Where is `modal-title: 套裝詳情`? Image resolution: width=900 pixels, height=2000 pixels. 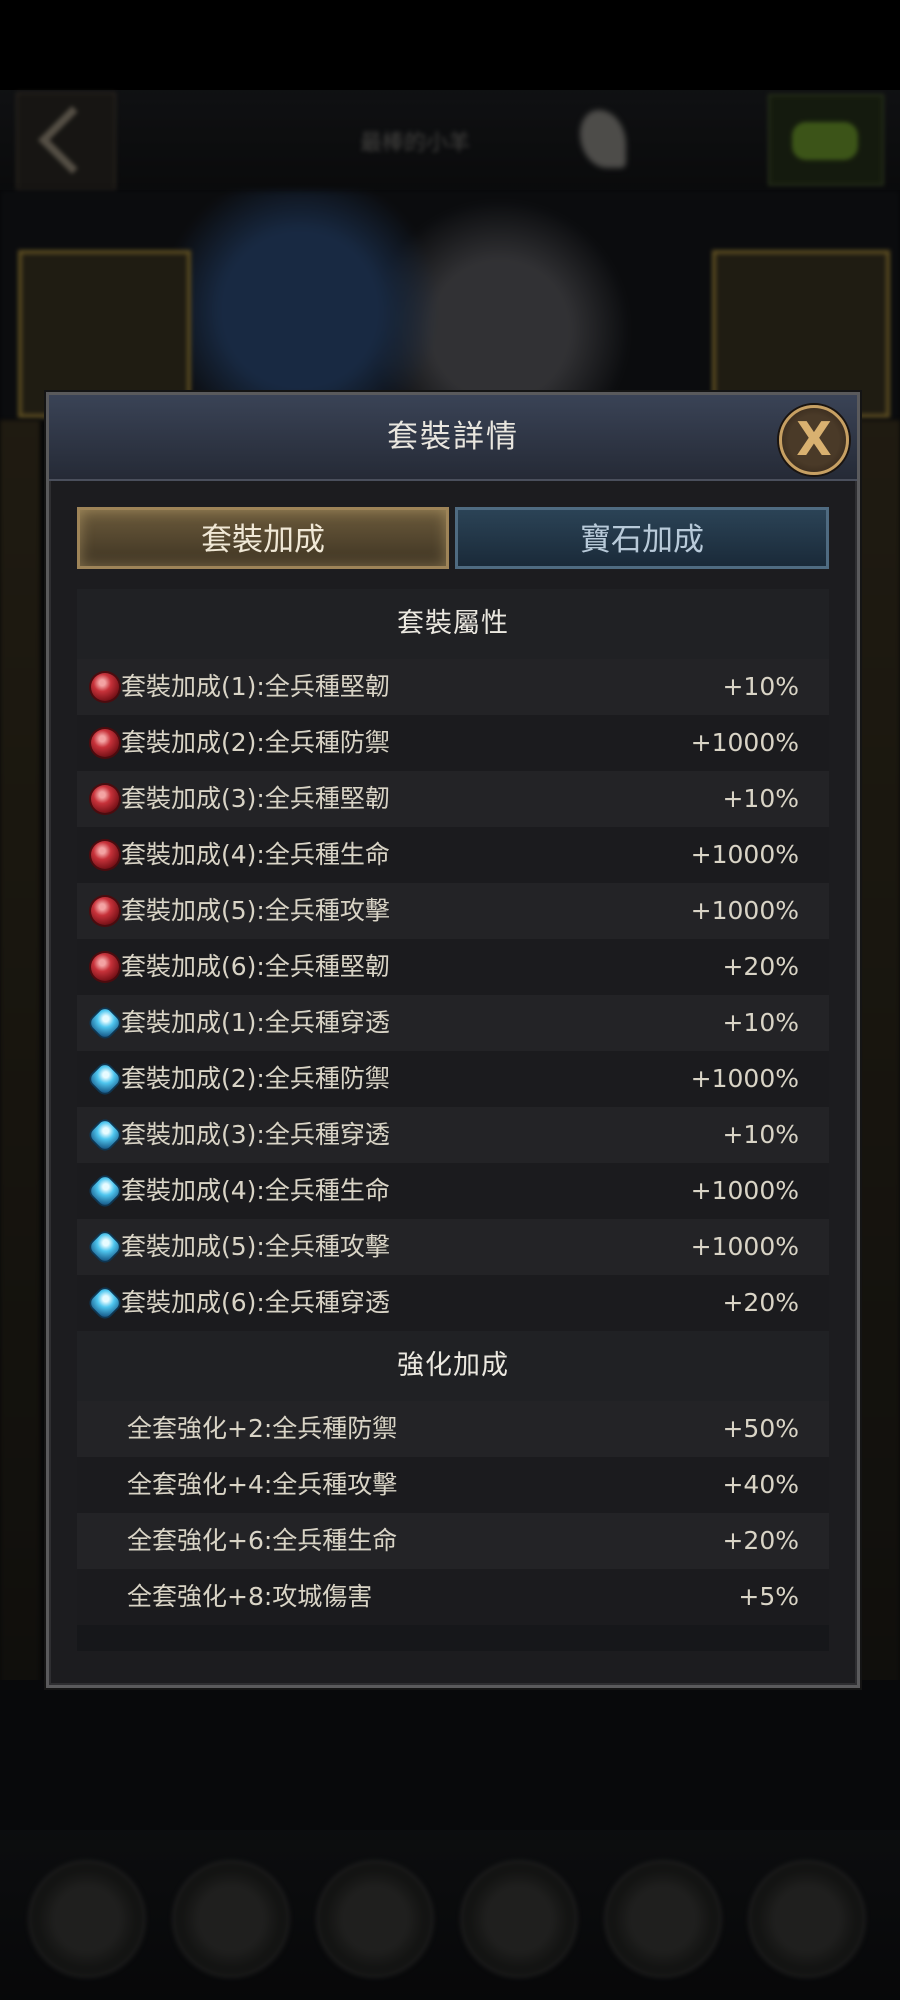
modal-title: 套裝詳情 is located at coordinates (453, 437).